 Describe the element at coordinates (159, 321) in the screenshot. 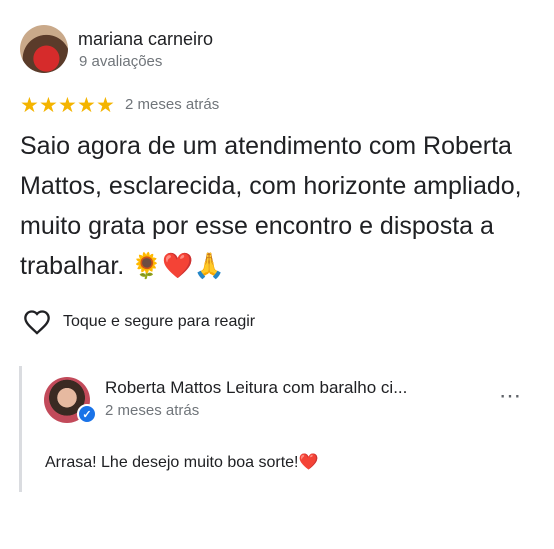

I see `react-label: Toque e segure para reagir` at that location.